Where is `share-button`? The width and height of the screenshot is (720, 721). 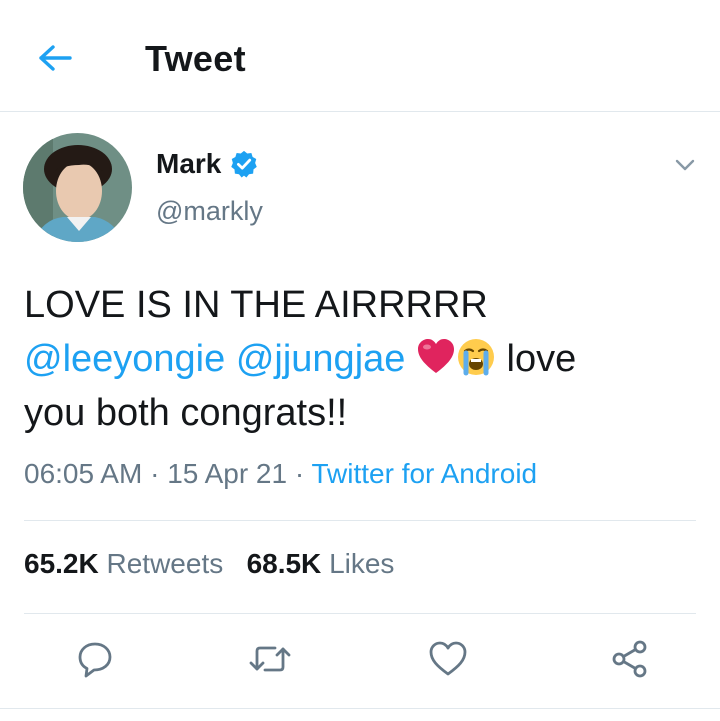
share-button is located at coordinates (630, 659).